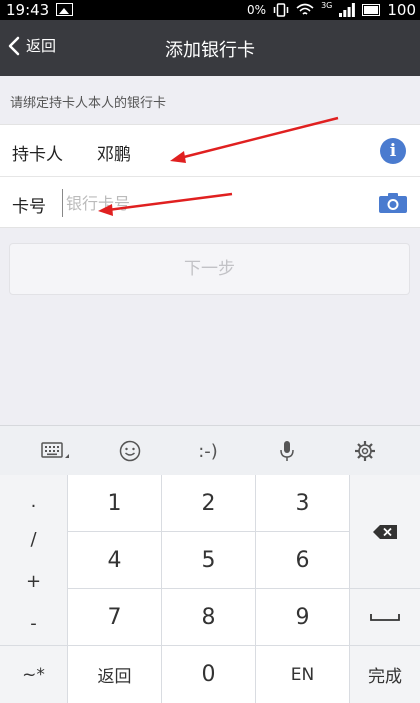 This screenshot has width=420, height=703. I want to click on gear-icon, so click(365, 451).